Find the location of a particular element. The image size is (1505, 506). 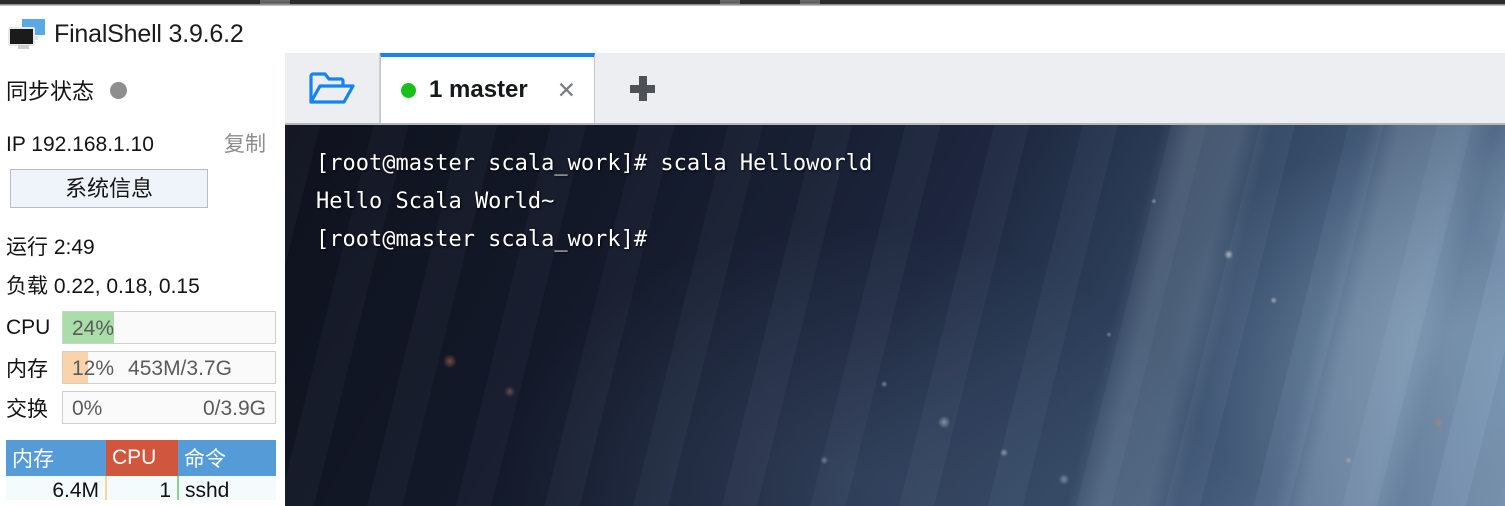

cpu-meter-percent: 24% is located at coordinates (93, 328).